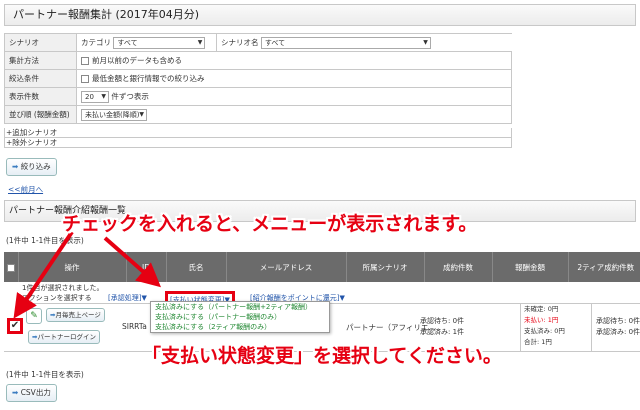  I want to click on annotation-top: チェックを入れると、メニューが表示されます。, so click(270, 224).